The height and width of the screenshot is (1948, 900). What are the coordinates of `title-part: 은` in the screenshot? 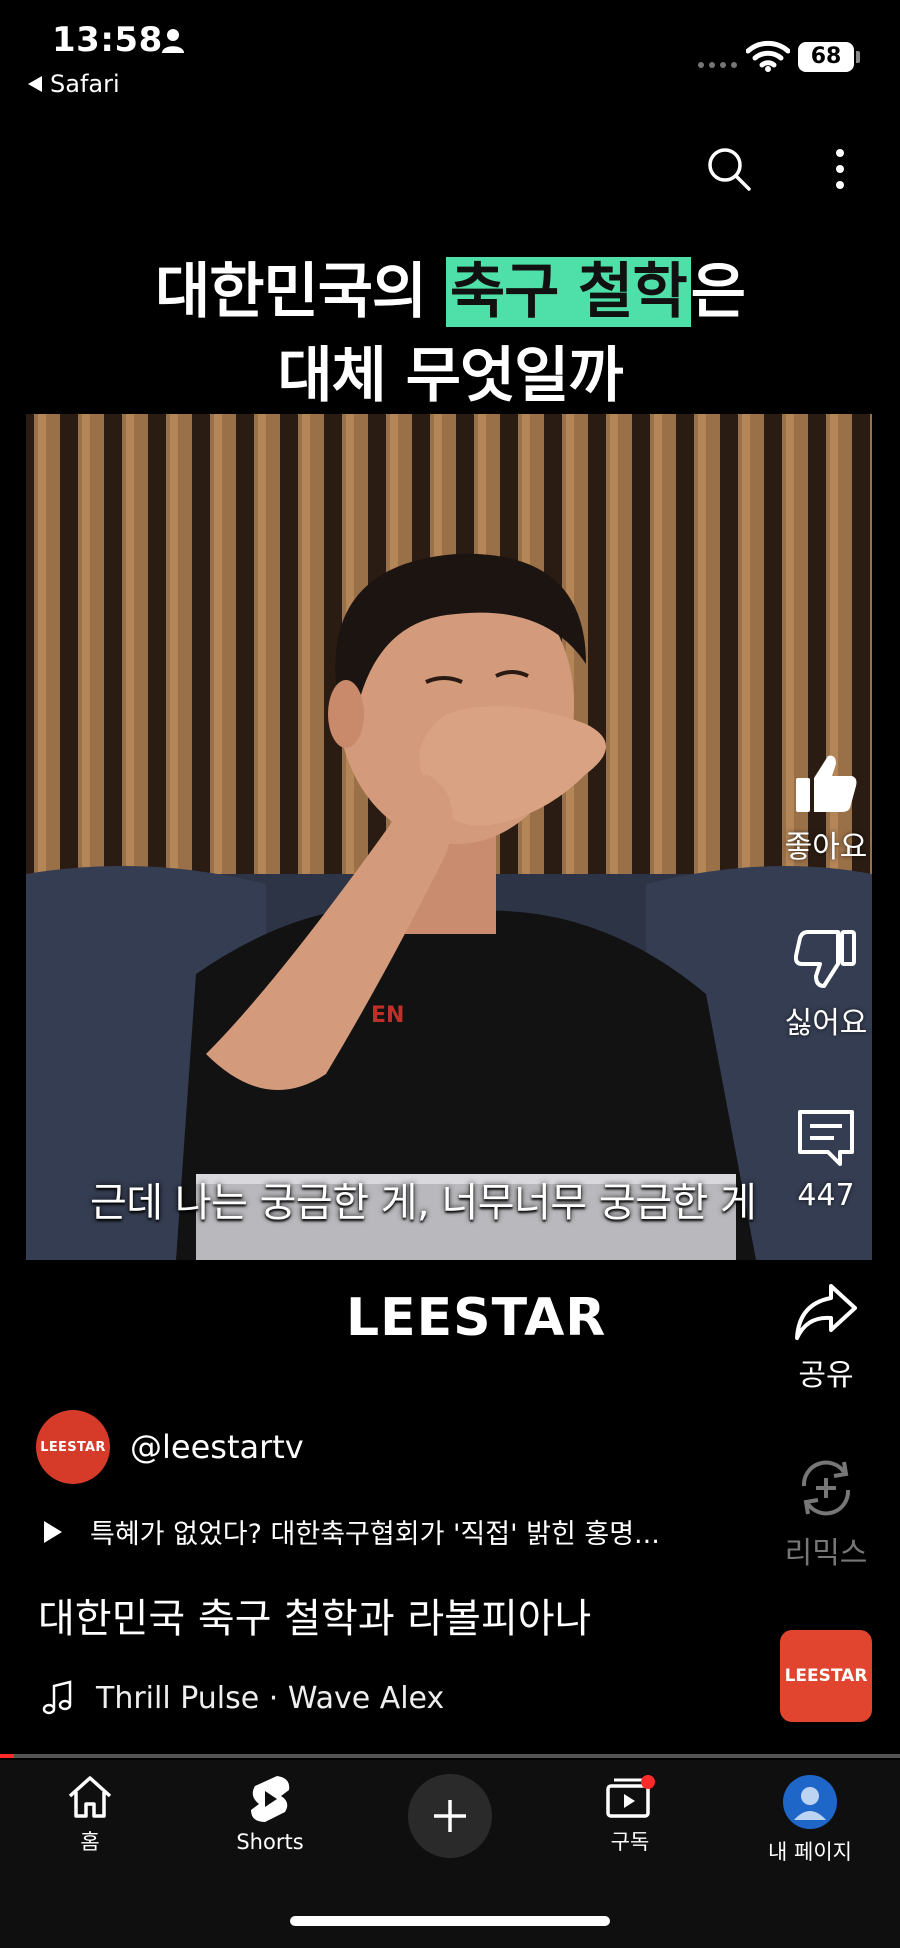 It's located at (718, 292).